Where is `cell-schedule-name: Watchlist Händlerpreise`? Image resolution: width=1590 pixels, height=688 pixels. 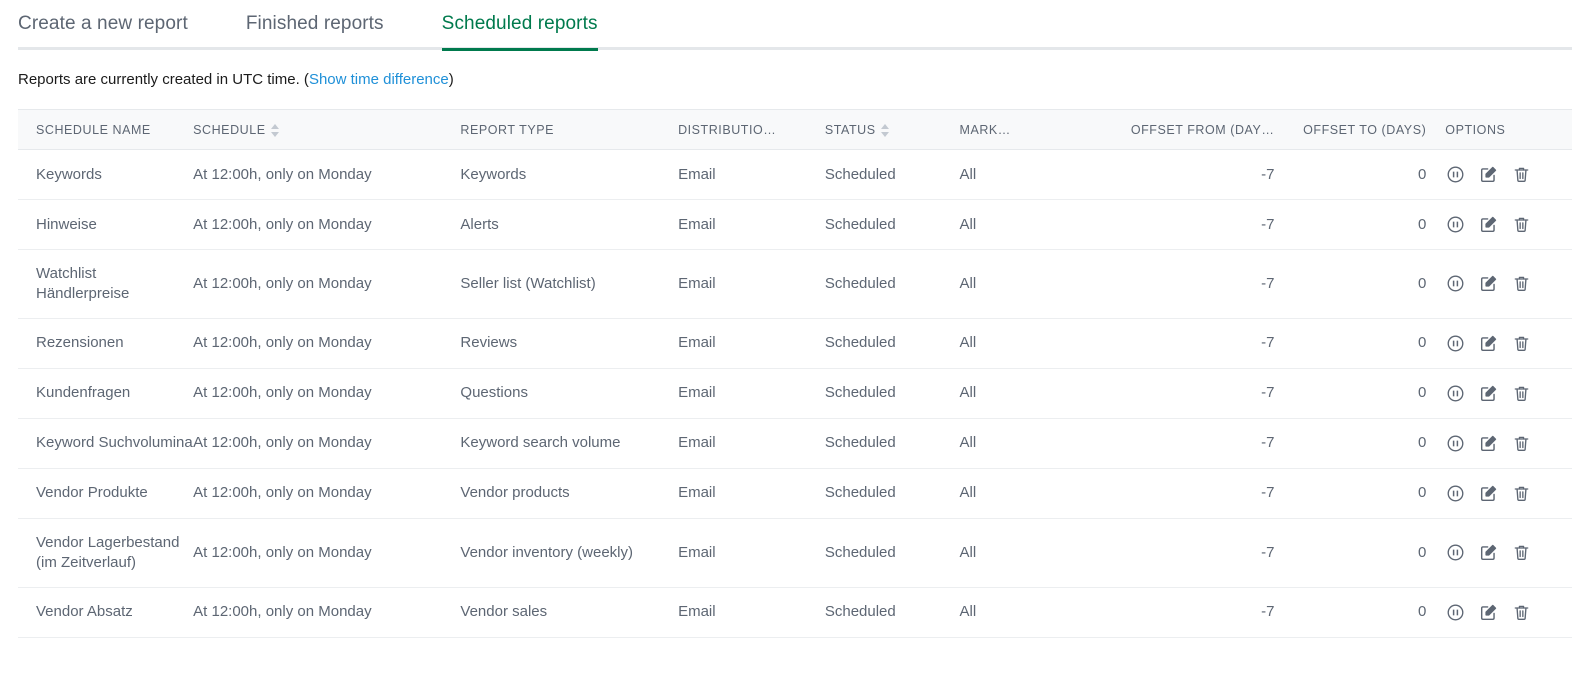 cell-schedule-name: Watchlist Händlerpreise is located at coordinates (106, 284).